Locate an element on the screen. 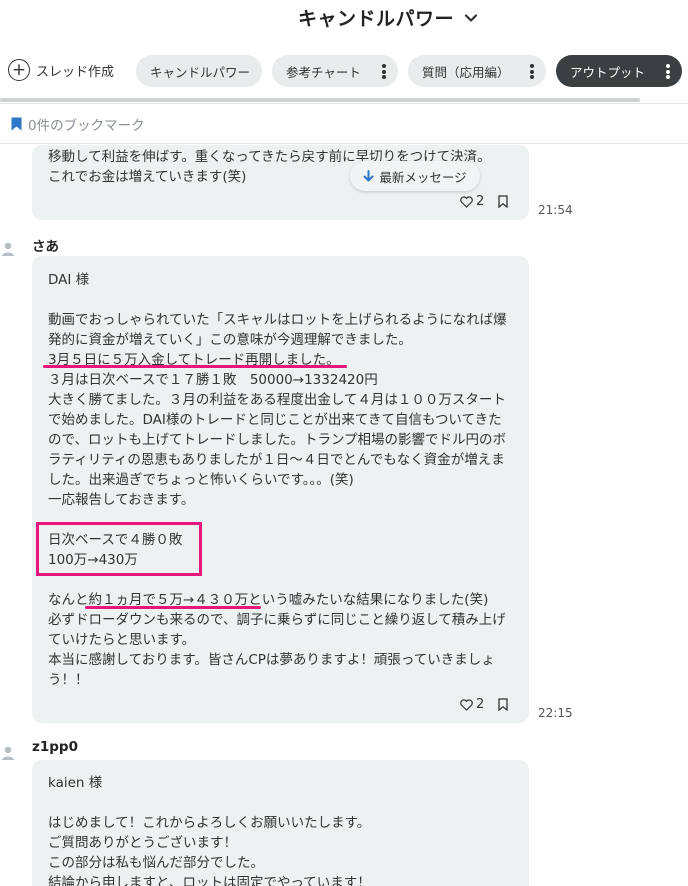  channel-title: キャンドルパワー is located at coordinates (376, 19).